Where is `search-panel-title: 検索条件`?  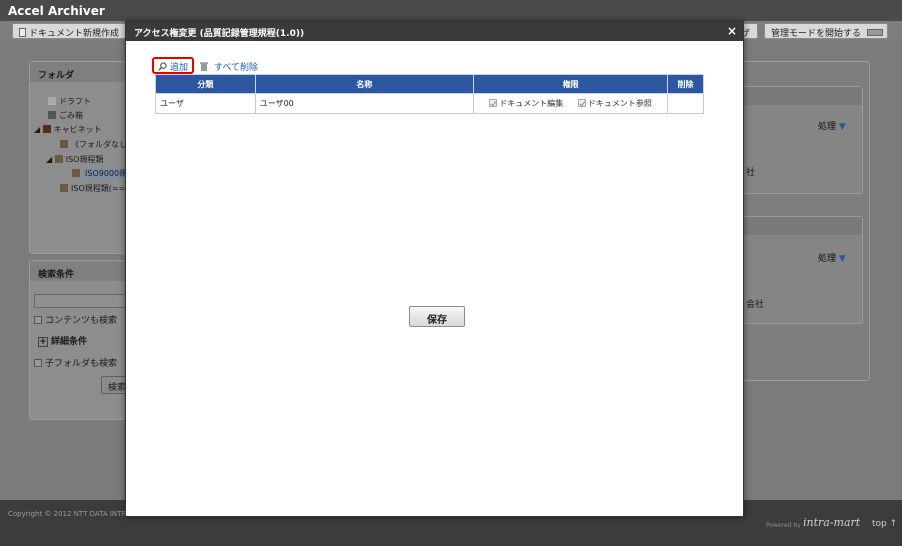 search-panel-title: 検索条件 is located at coordinates (81, 271).